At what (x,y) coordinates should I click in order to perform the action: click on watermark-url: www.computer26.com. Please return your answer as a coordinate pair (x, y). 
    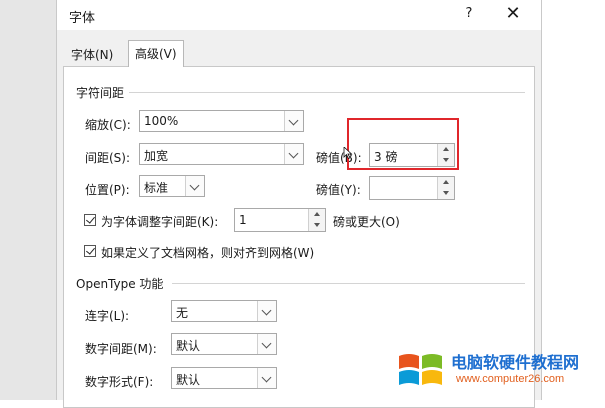
    Looking at the image, I should click on (510, 379).